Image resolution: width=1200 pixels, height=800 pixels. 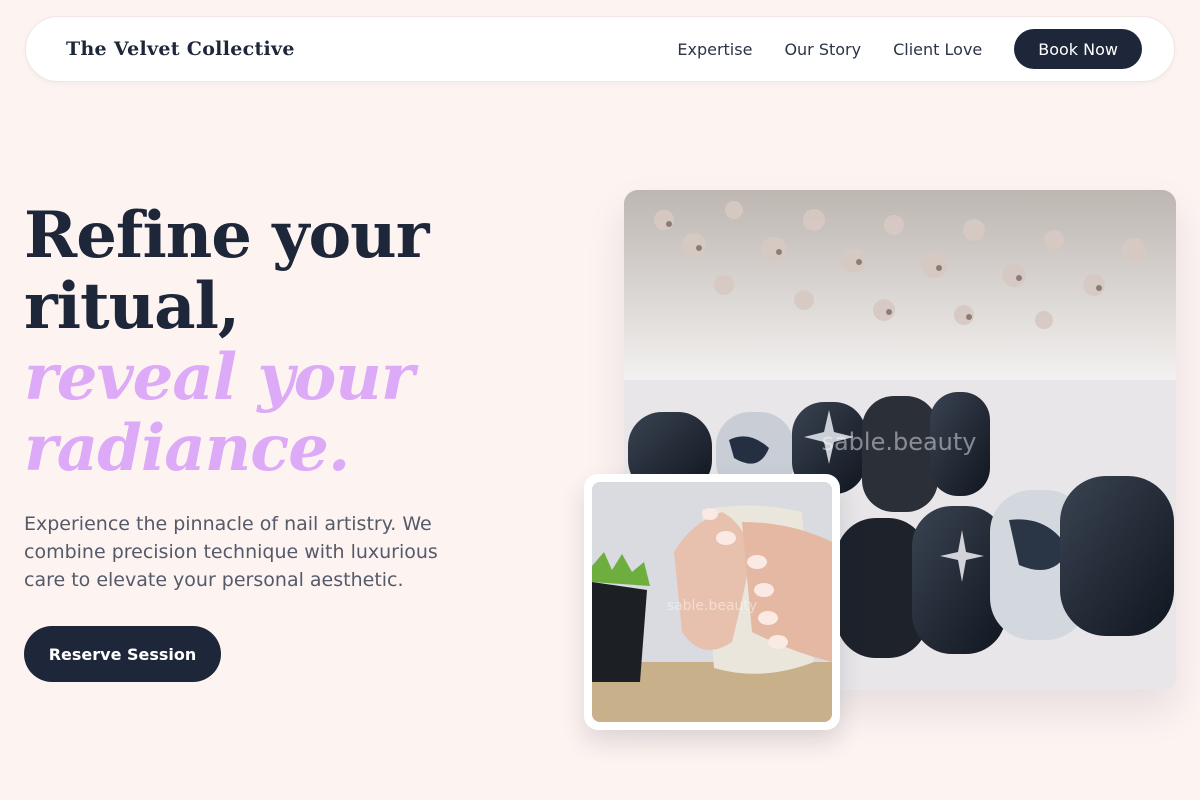 What do you see at coordinates (822, 49) in the screenshot?
I see `nav-link-our-story: Our Story` at bounding box center [822, 49].